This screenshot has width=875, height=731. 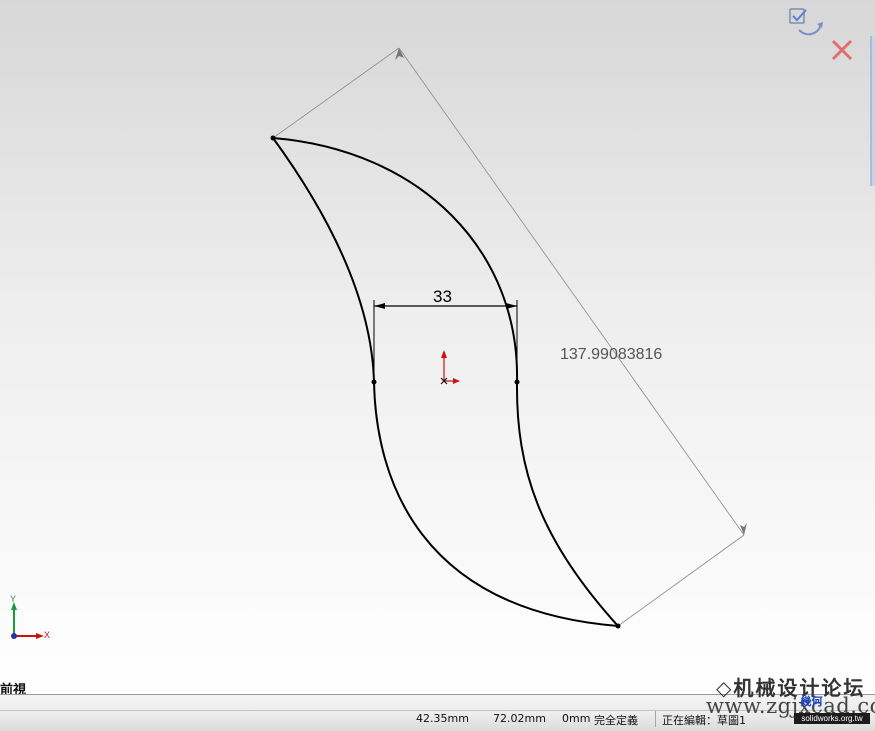 I want to click on watermark-small-text: solidworks.org.tw, so click(x=832, y=718).